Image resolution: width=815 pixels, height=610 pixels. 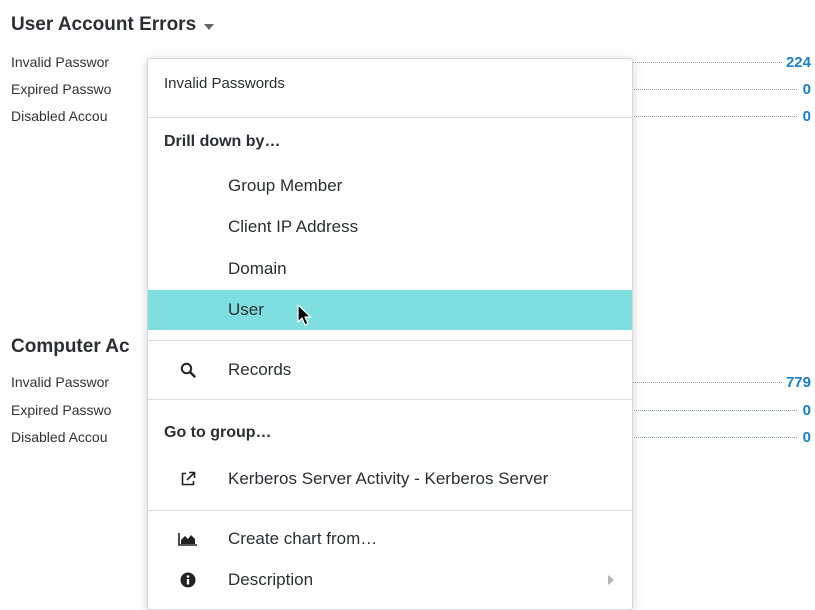 I want to click on menu-item-user: User, so click(x=390, y=310).